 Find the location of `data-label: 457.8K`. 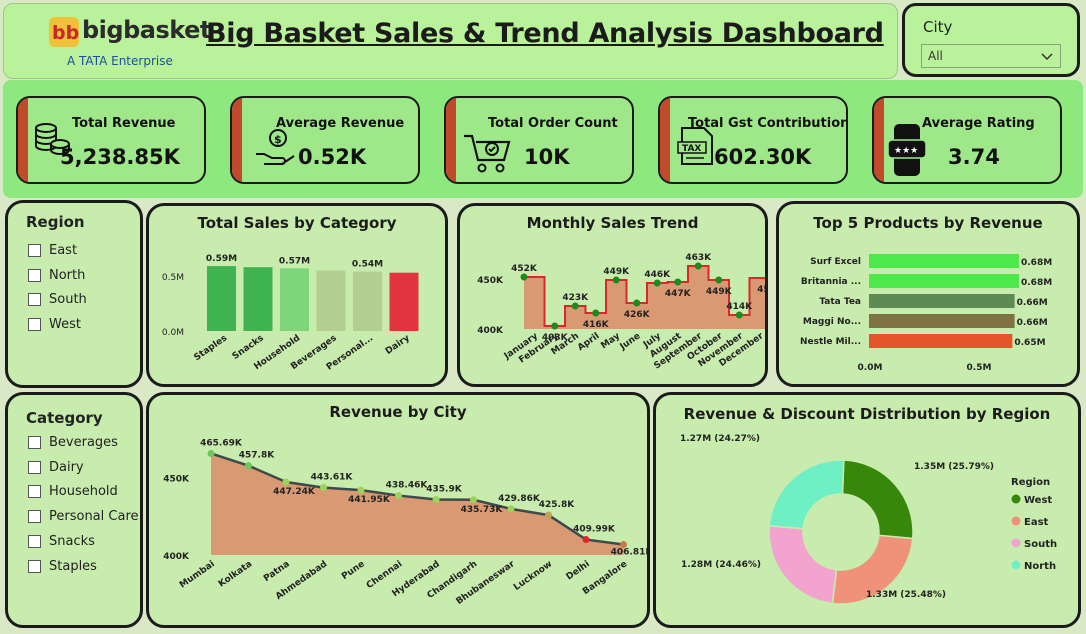

data-label: 457.8K is located at coordinates (257, 456).